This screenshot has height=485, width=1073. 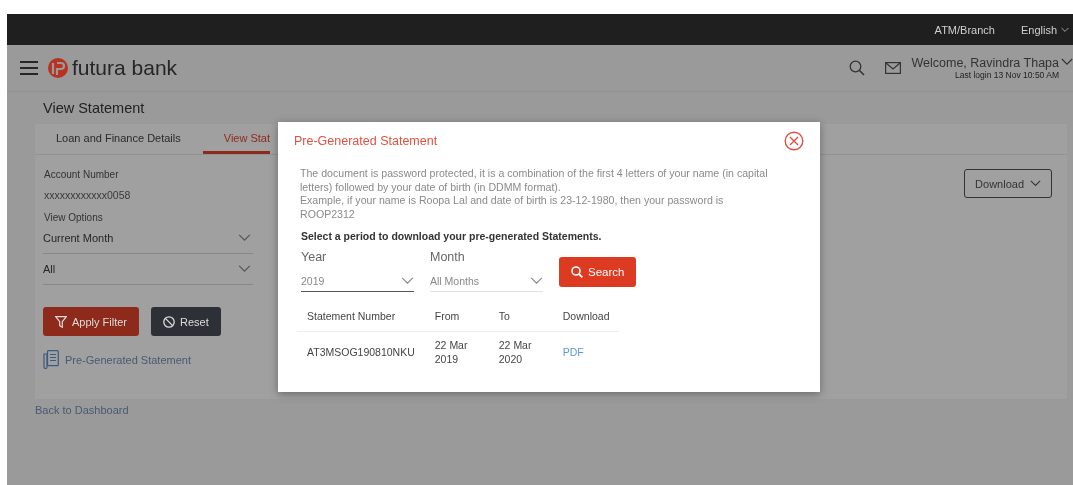 I want to click on search-button: Search, so click(x=598, y=272).